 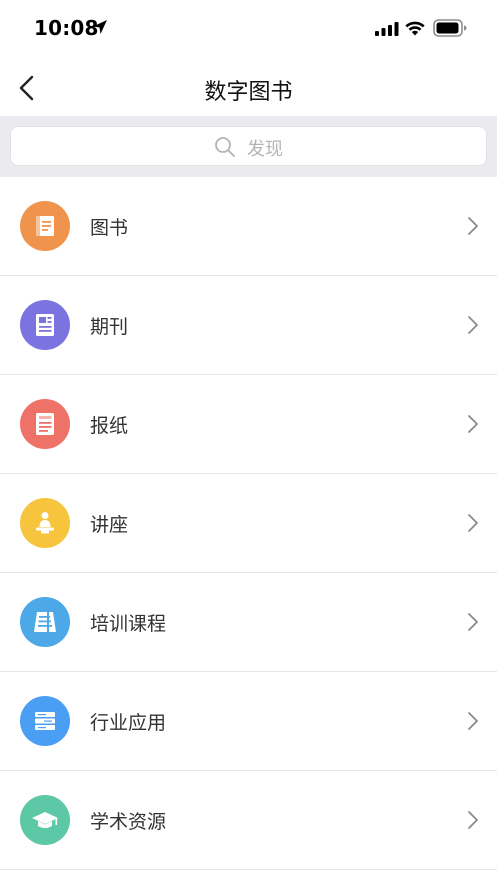 What do you see at coordinates (248, 622) in the screenshot?
I see `list-item-training-courses: 培训课程` at bounding box center [248, 622].